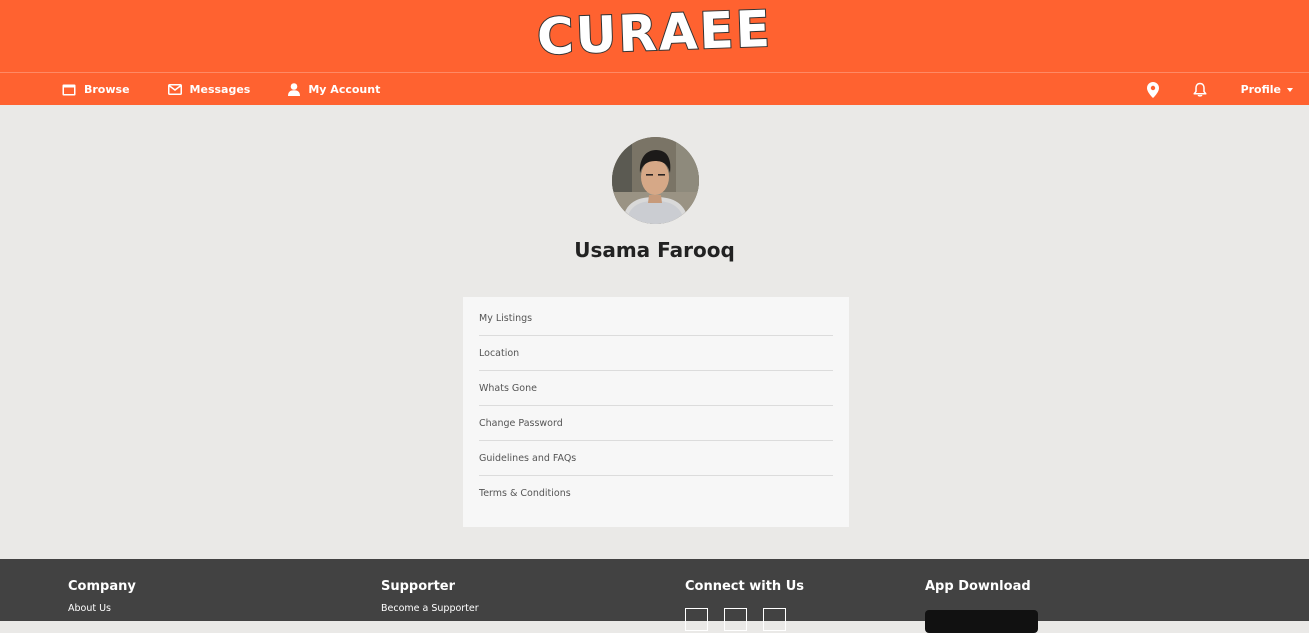 This screenshot has height=633, width=1309. What do you see at coordinates (656, 353) in the screenshot?
I see `menu-item-location: Location` at bounding box center [656, 353].